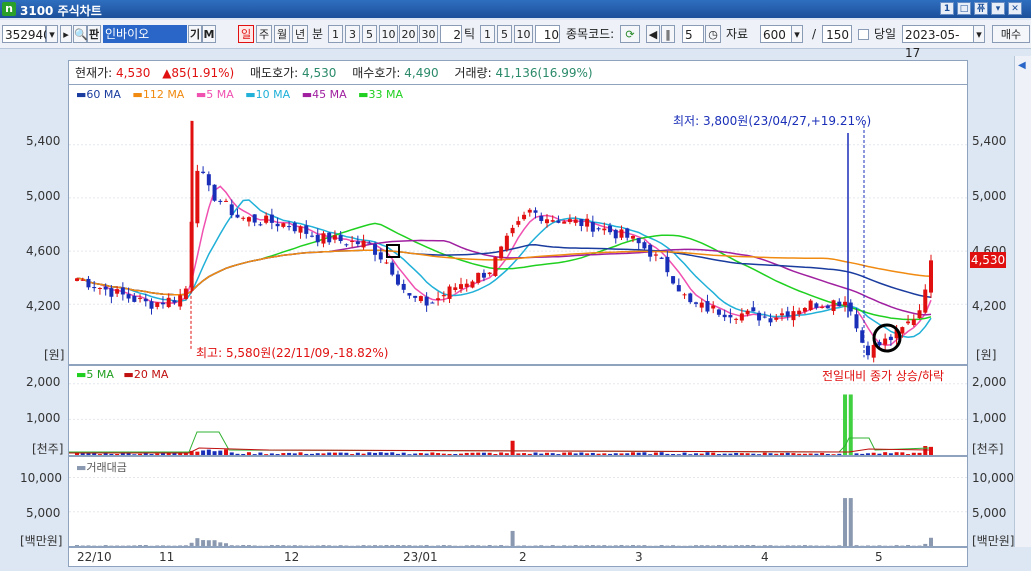 This screenshot has height=571, width=1031. What do you see at coordinates (964, 8) in the screenshot?
I see `window-button-2: □` at bounding box center [964, 8].